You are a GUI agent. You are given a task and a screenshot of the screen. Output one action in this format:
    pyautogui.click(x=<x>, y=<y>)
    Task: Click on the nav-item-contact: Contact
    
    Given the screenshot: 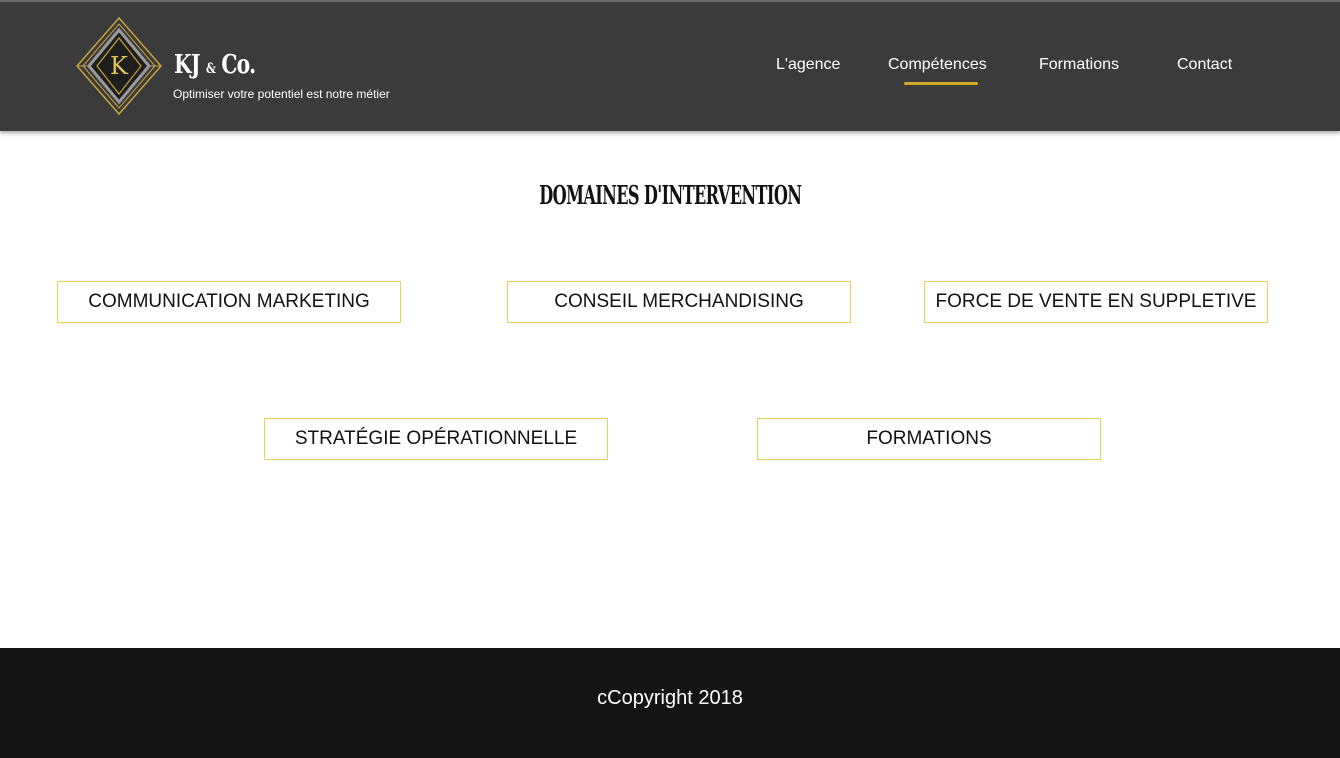 What is the action you would take?
    pyautogui.click(x=1204, y=65)
    